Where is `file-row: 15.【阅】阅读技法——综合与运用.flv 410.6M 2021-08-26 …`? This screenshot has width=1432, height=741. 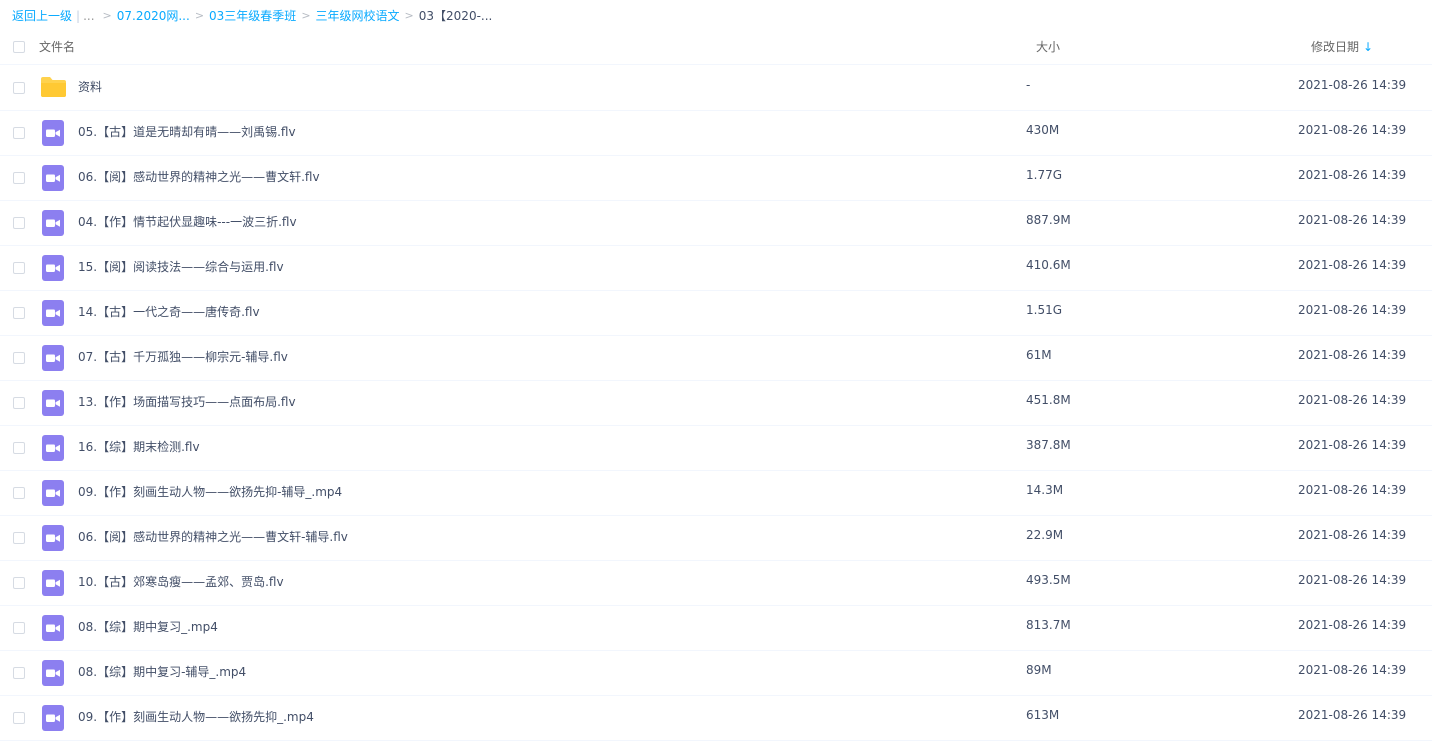 file-row: 15.【阅】阅读技法——综合与运用.flv 410.6M 2021-08-26 … is located at coordinates (716, 268).